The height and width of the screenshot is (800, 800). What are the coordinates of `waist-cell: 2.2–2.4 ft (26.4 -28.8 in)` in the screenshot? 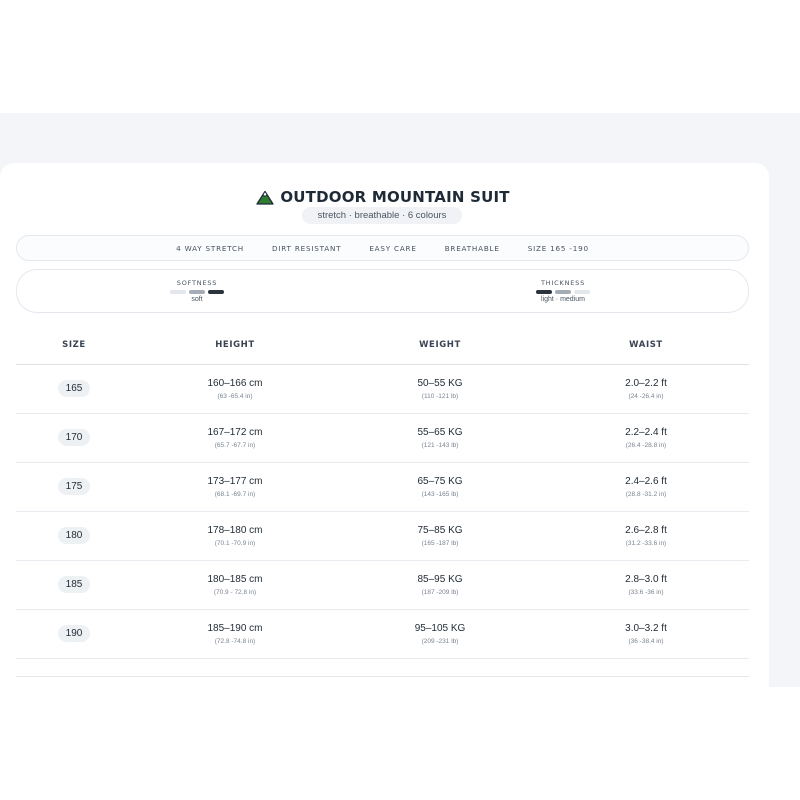 It's located at (646, 438).